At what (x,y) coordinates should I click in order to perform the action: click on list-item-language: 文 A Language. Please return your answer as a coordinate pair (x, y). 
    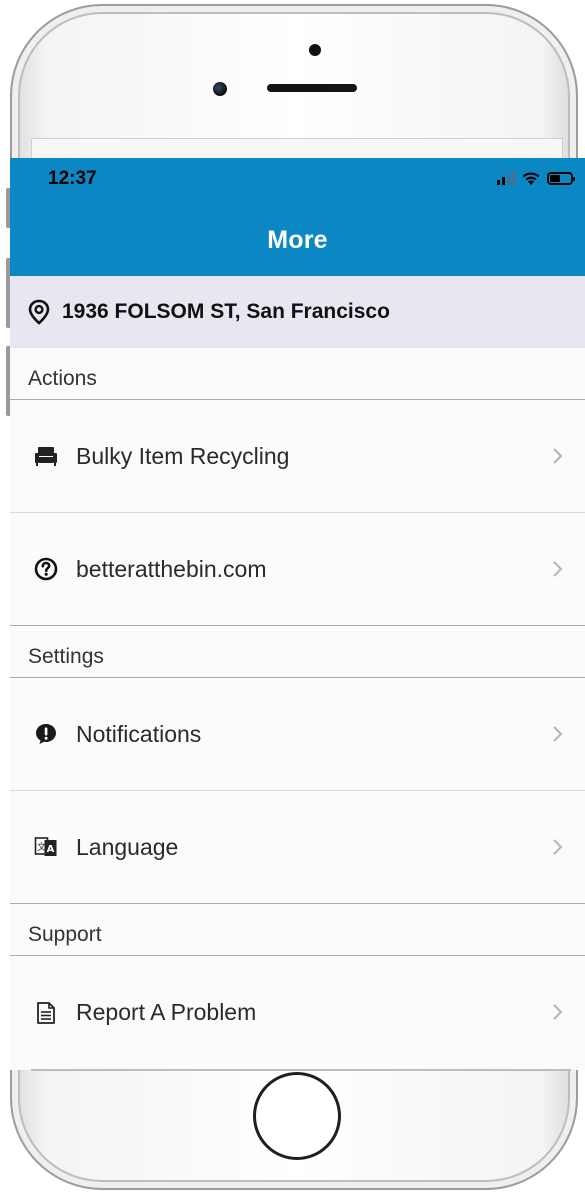
    Looking at the image, I should click on (297, 847).